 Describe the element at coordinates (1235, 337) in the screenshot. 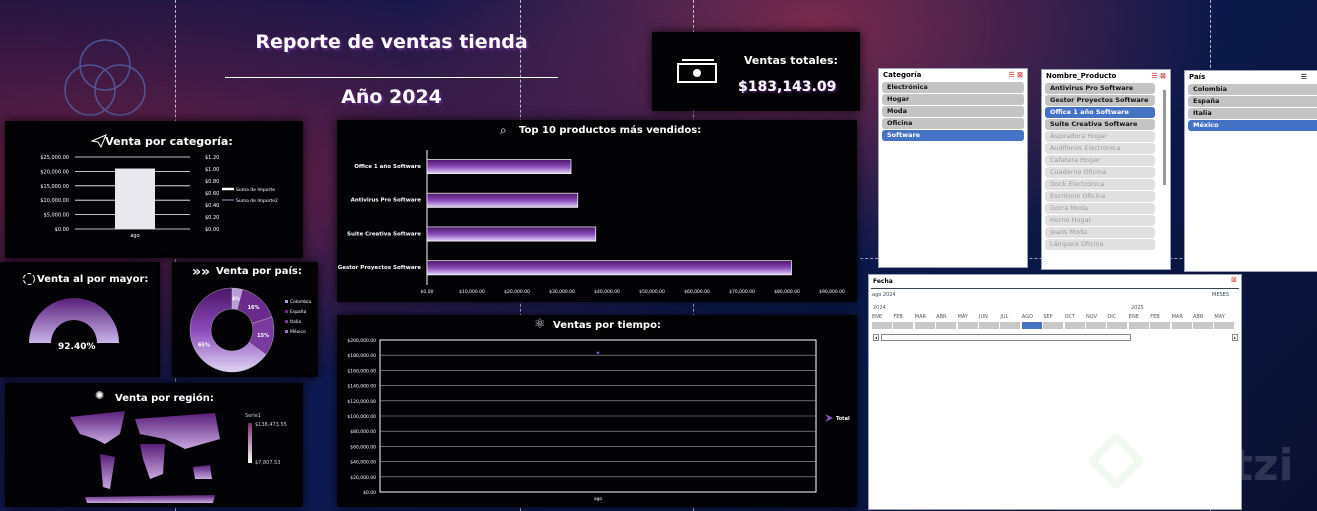

I see `scroll-right-button: ▸` at that location.